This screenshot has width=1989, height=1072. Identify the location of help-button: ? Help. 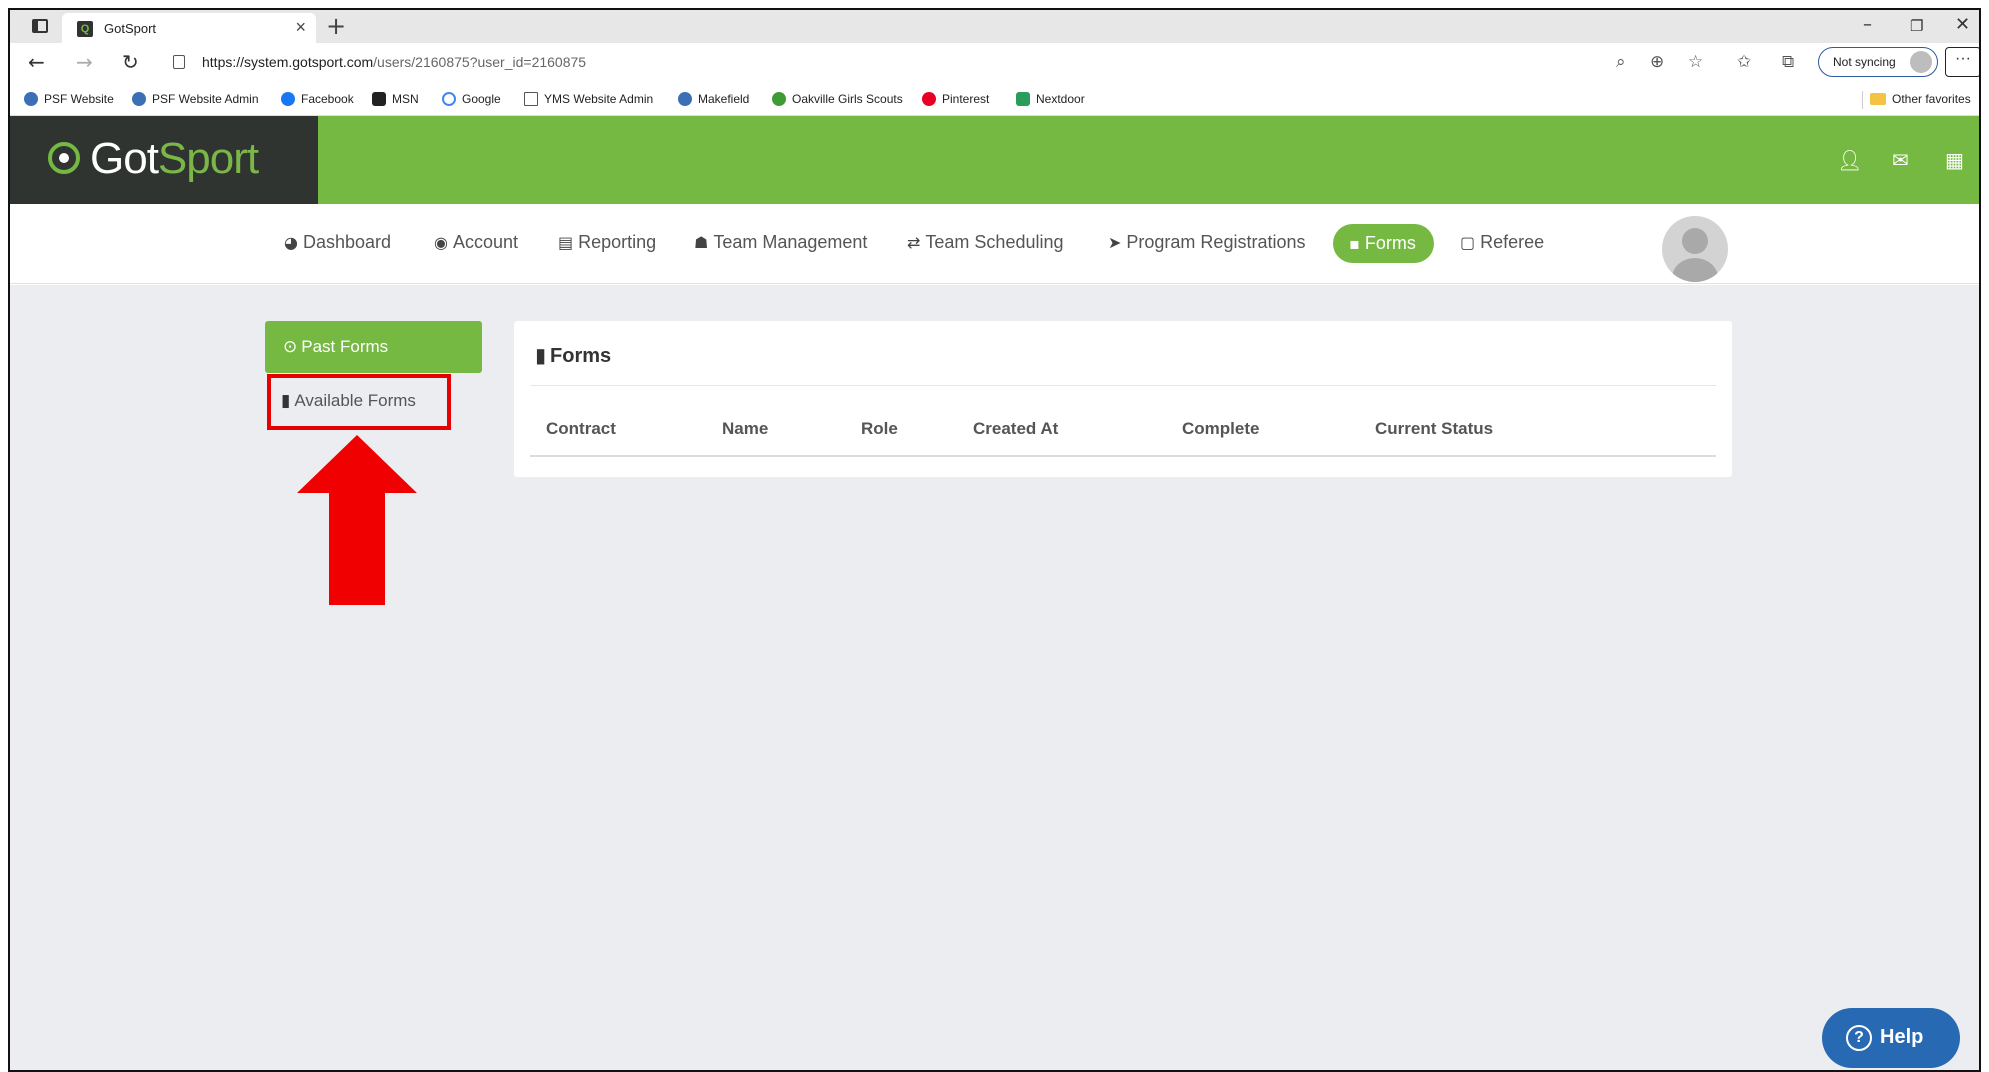
(1891, 1038).